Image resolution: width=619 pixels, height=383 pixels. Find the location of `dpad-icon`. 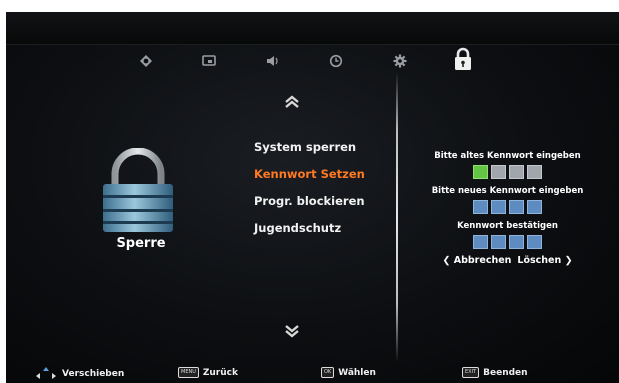

dpad-icon is located at coordinates (46, 373).